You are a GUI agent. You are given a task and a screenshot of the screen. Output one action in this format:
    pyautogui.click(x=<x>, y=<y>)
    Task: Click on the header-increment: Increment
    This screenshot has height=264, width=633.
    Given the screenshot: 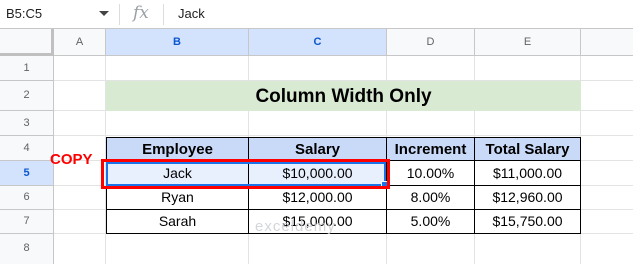 What is the action you would take?
    pyautogui.click(x=431, y=149)
    